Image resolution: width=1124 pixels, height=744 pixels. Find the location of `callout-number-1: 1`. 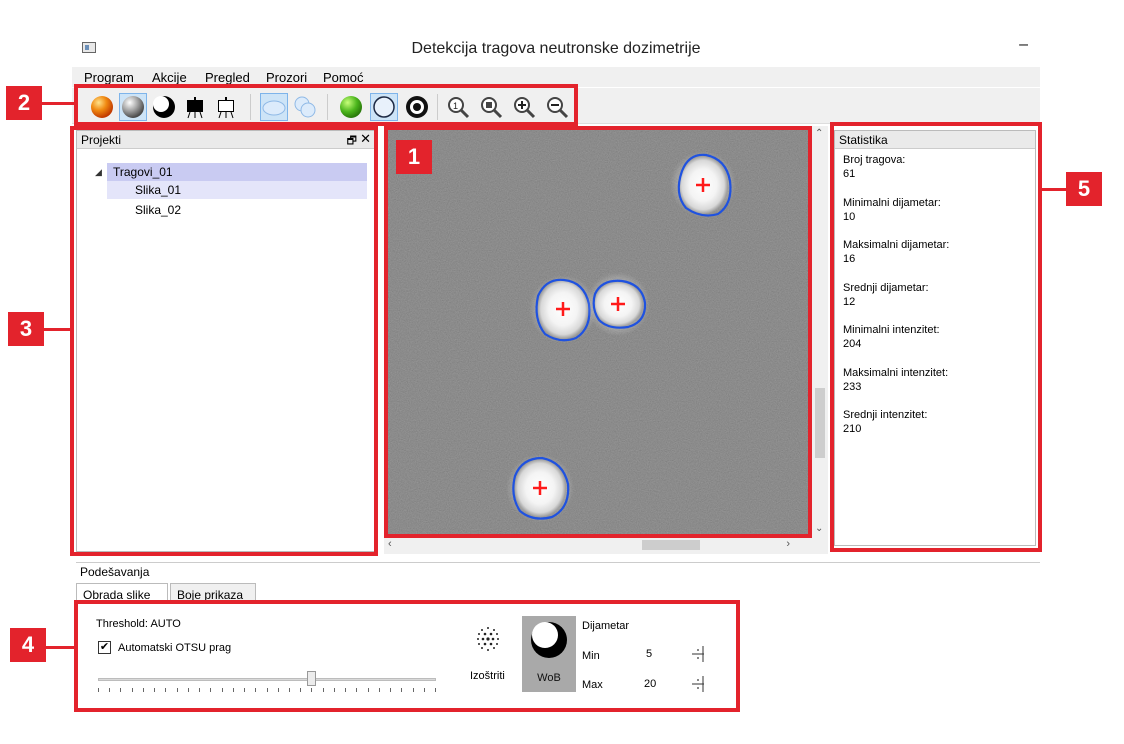

callout-number-1: 1 is located at coordinates (414, 157).